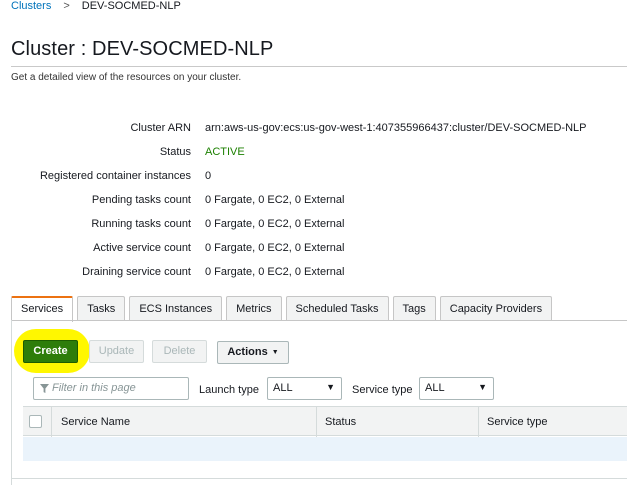 The image size is (627, 485). I want to click on detail-label: Cluster ARN, so click(160, 128).